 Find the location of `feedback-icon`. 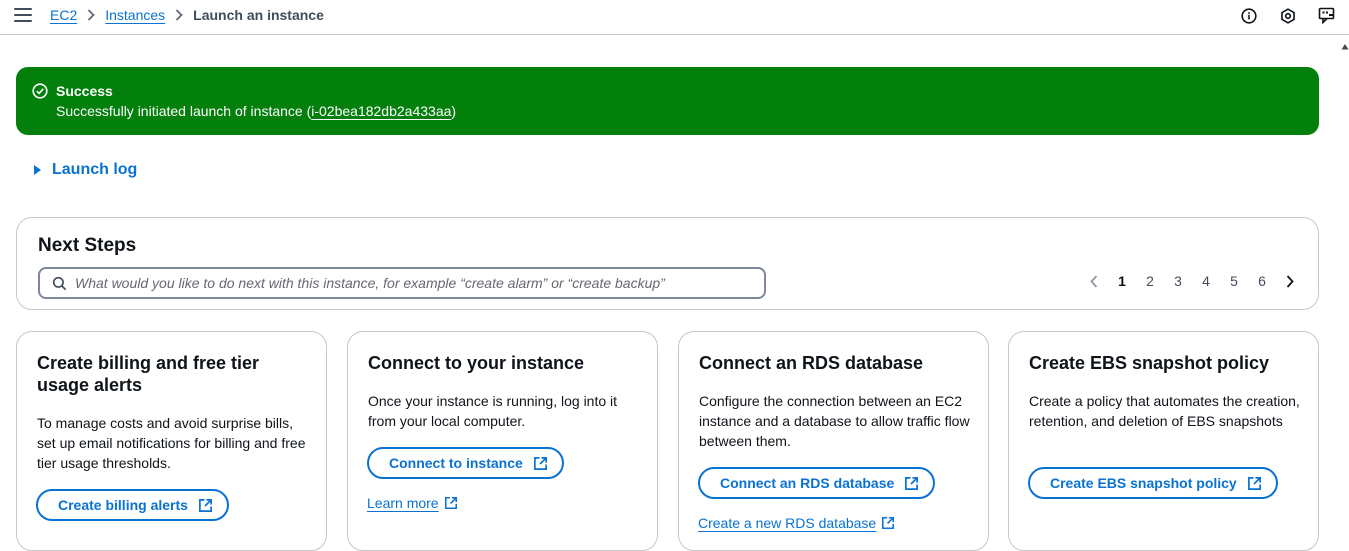

feedback-icon is located at coordinates (1327, 16).